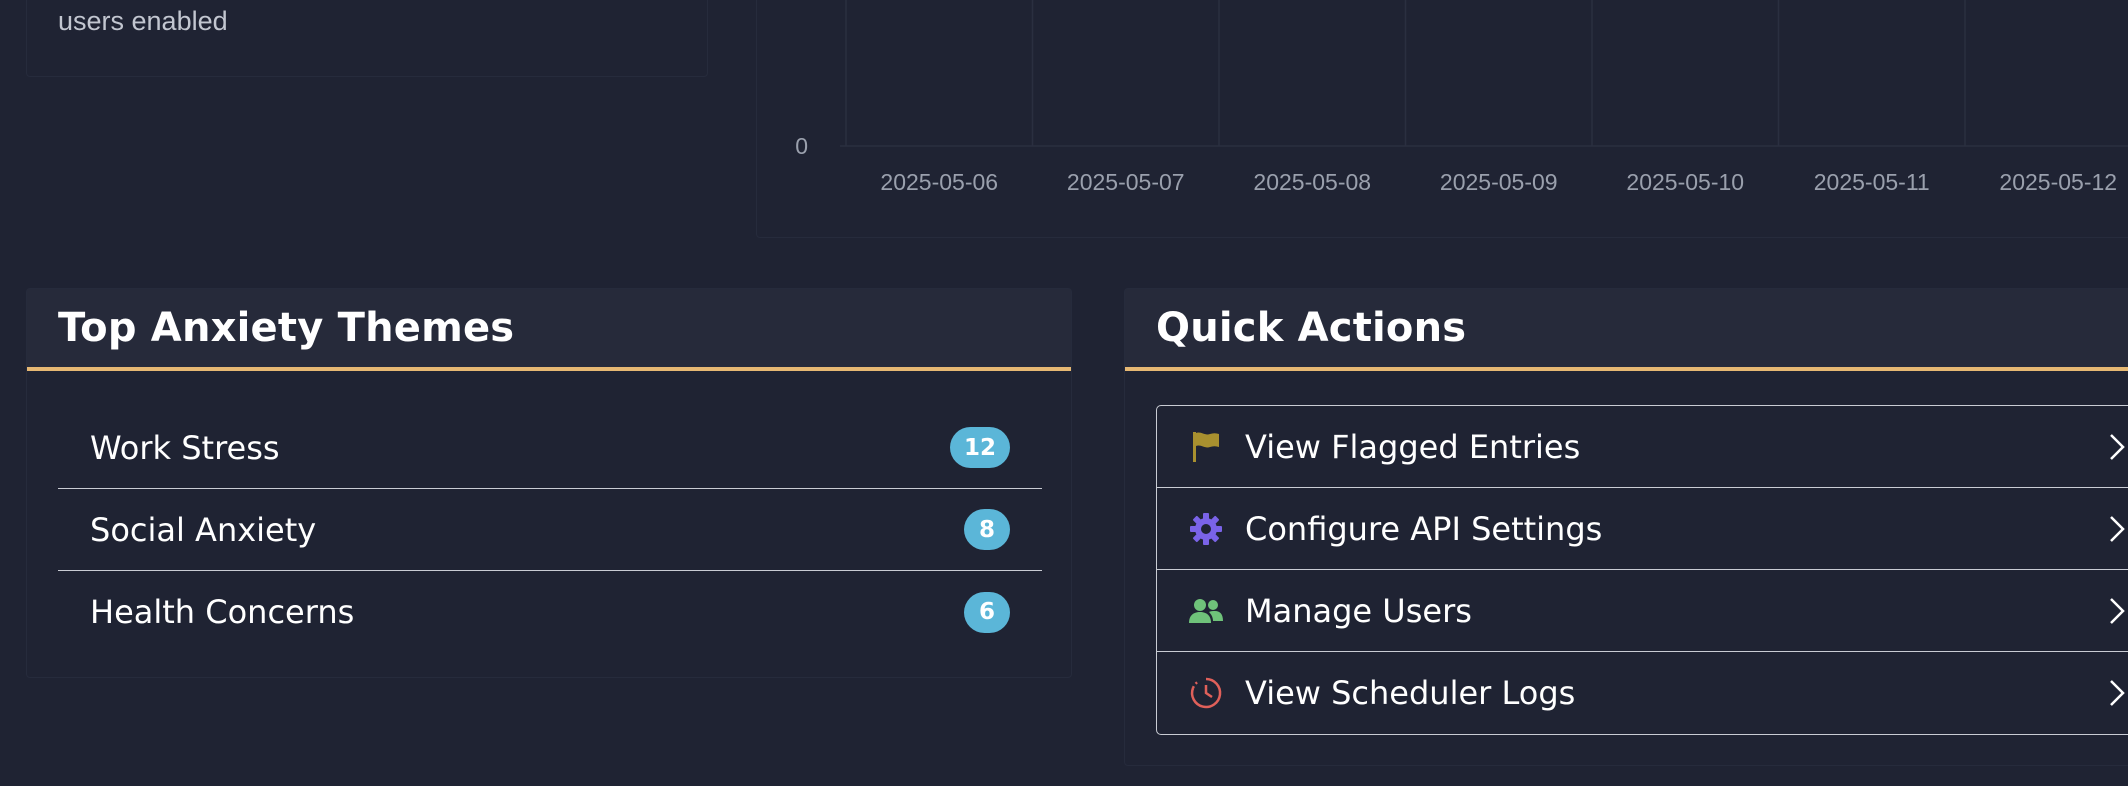 This screenshot has height=786, width=2128. Describe the element at coordinates (1206, 447) in the screenshot. I see `flag-icon` at that location.